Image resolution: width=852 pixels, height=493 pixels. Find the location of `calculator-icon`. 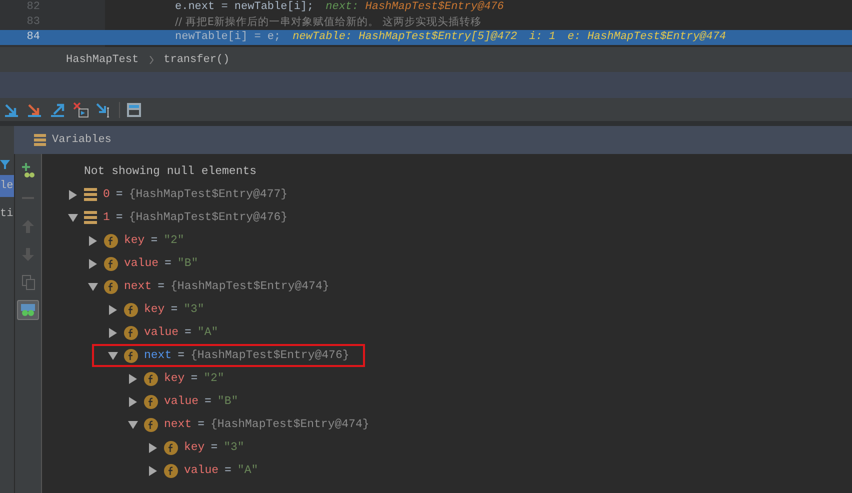

calculator-icon is located at coordinates (134, 109).